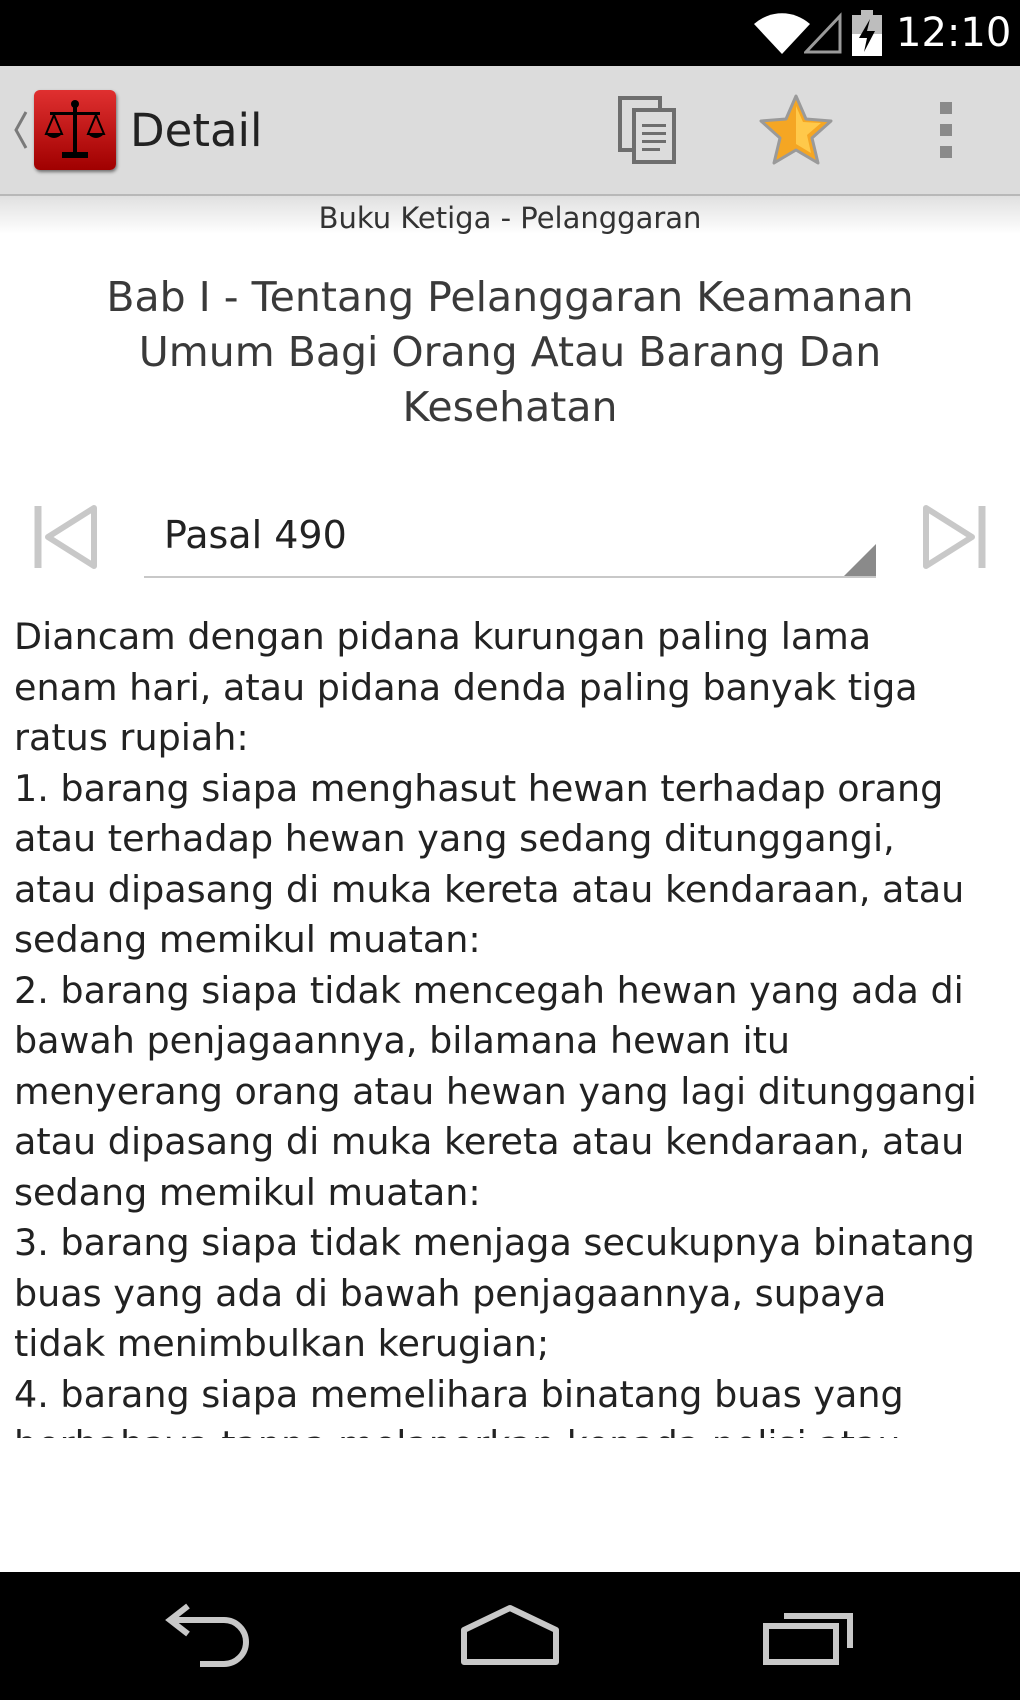  What do you see at coordinates (782, 33) in the screenshot?
I see `wifi-icon` at bounding box center [782, 33].